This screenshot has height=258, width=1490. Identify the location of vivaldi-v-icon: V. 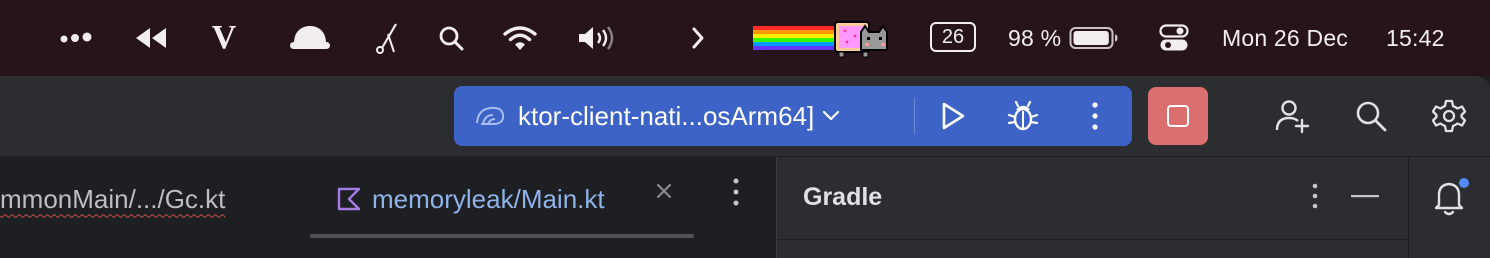
(224, 38).